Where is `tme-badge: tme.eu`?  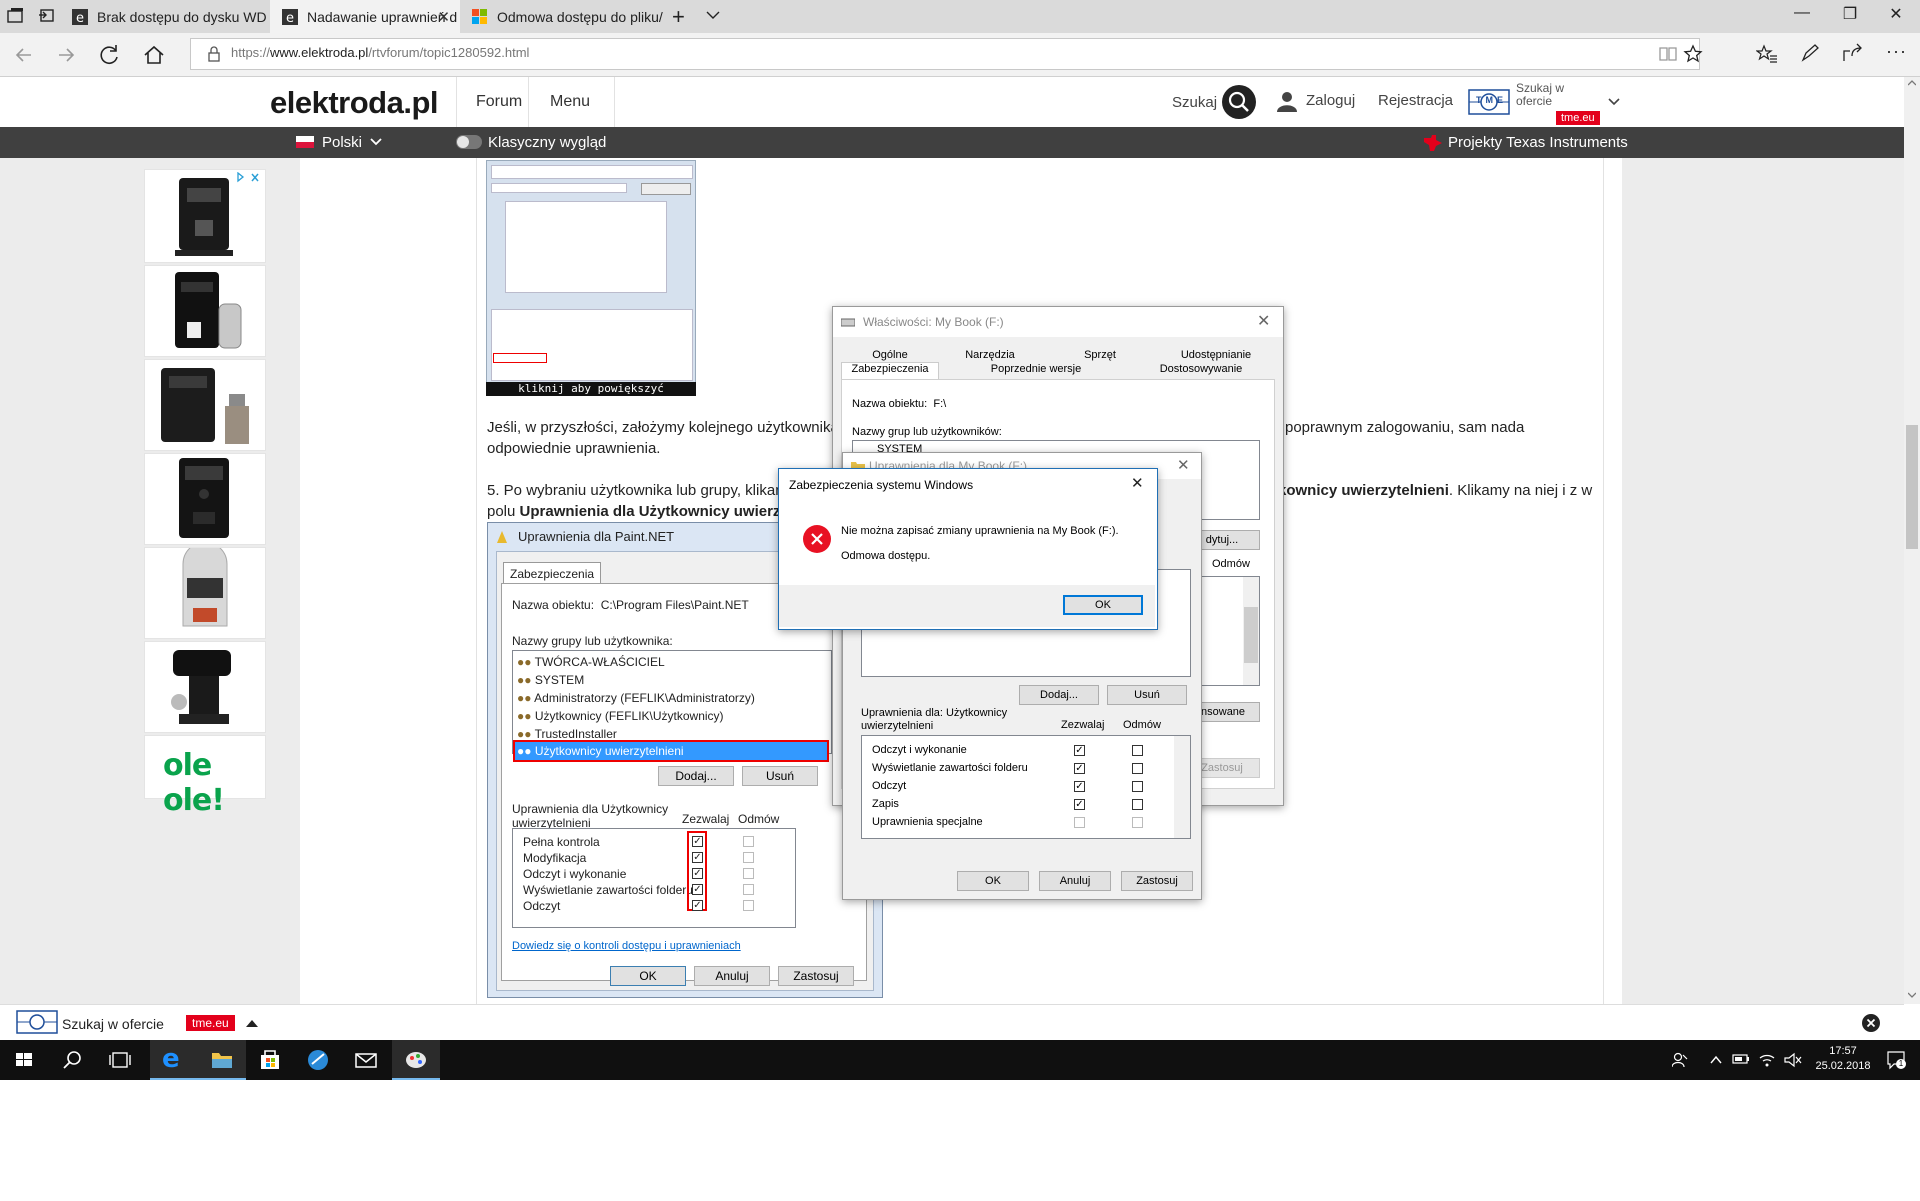
tme-badge: tme.eu is located at coordinates (1578, 118).